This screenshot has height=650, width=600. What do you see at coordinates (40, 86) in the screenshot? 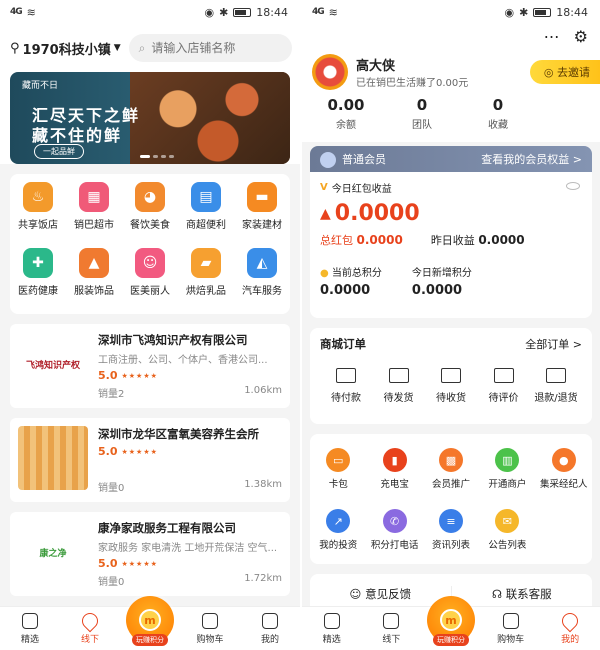
I see `banner-brand: 藏而不日` at bounding box center [40, 86].